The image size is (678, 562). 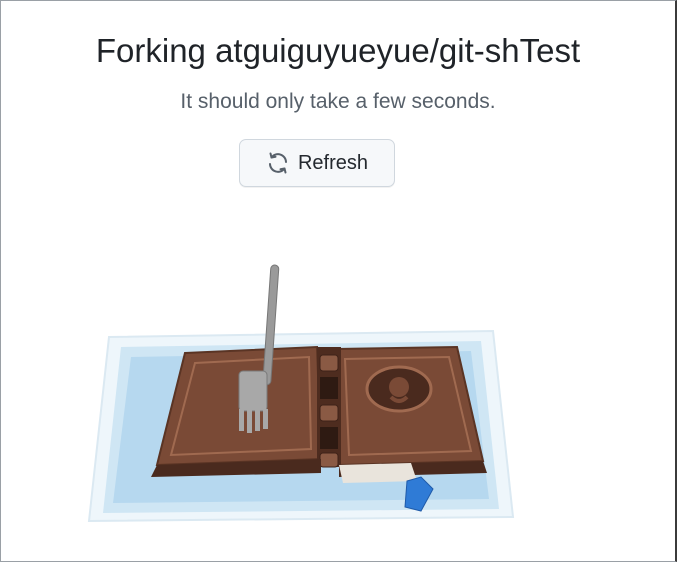 What do you see at coordinates (278, 163) in the screenshot?
I see `sync-icon` at bounding box center [278, 163].